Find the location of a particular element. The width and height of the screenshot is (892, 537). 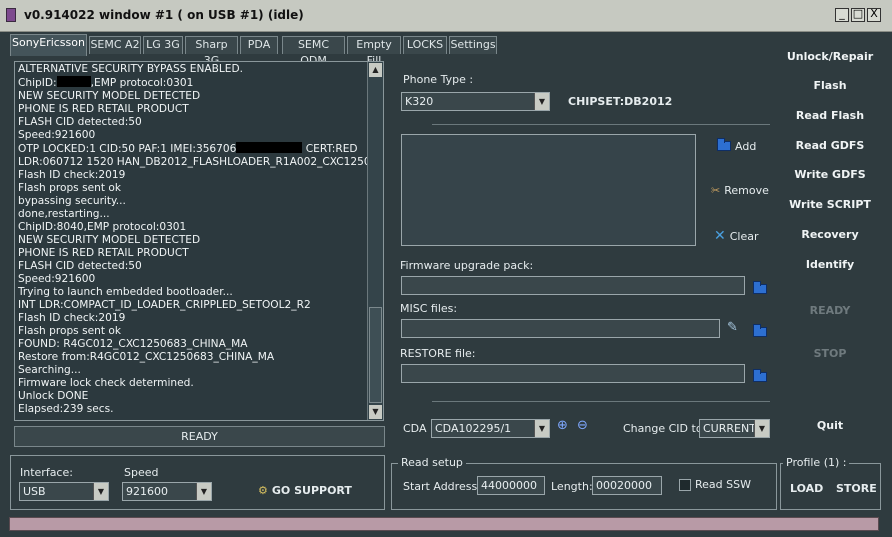

firmware-label: Firmware upgrade pack: is located at coordinates (467, 265).